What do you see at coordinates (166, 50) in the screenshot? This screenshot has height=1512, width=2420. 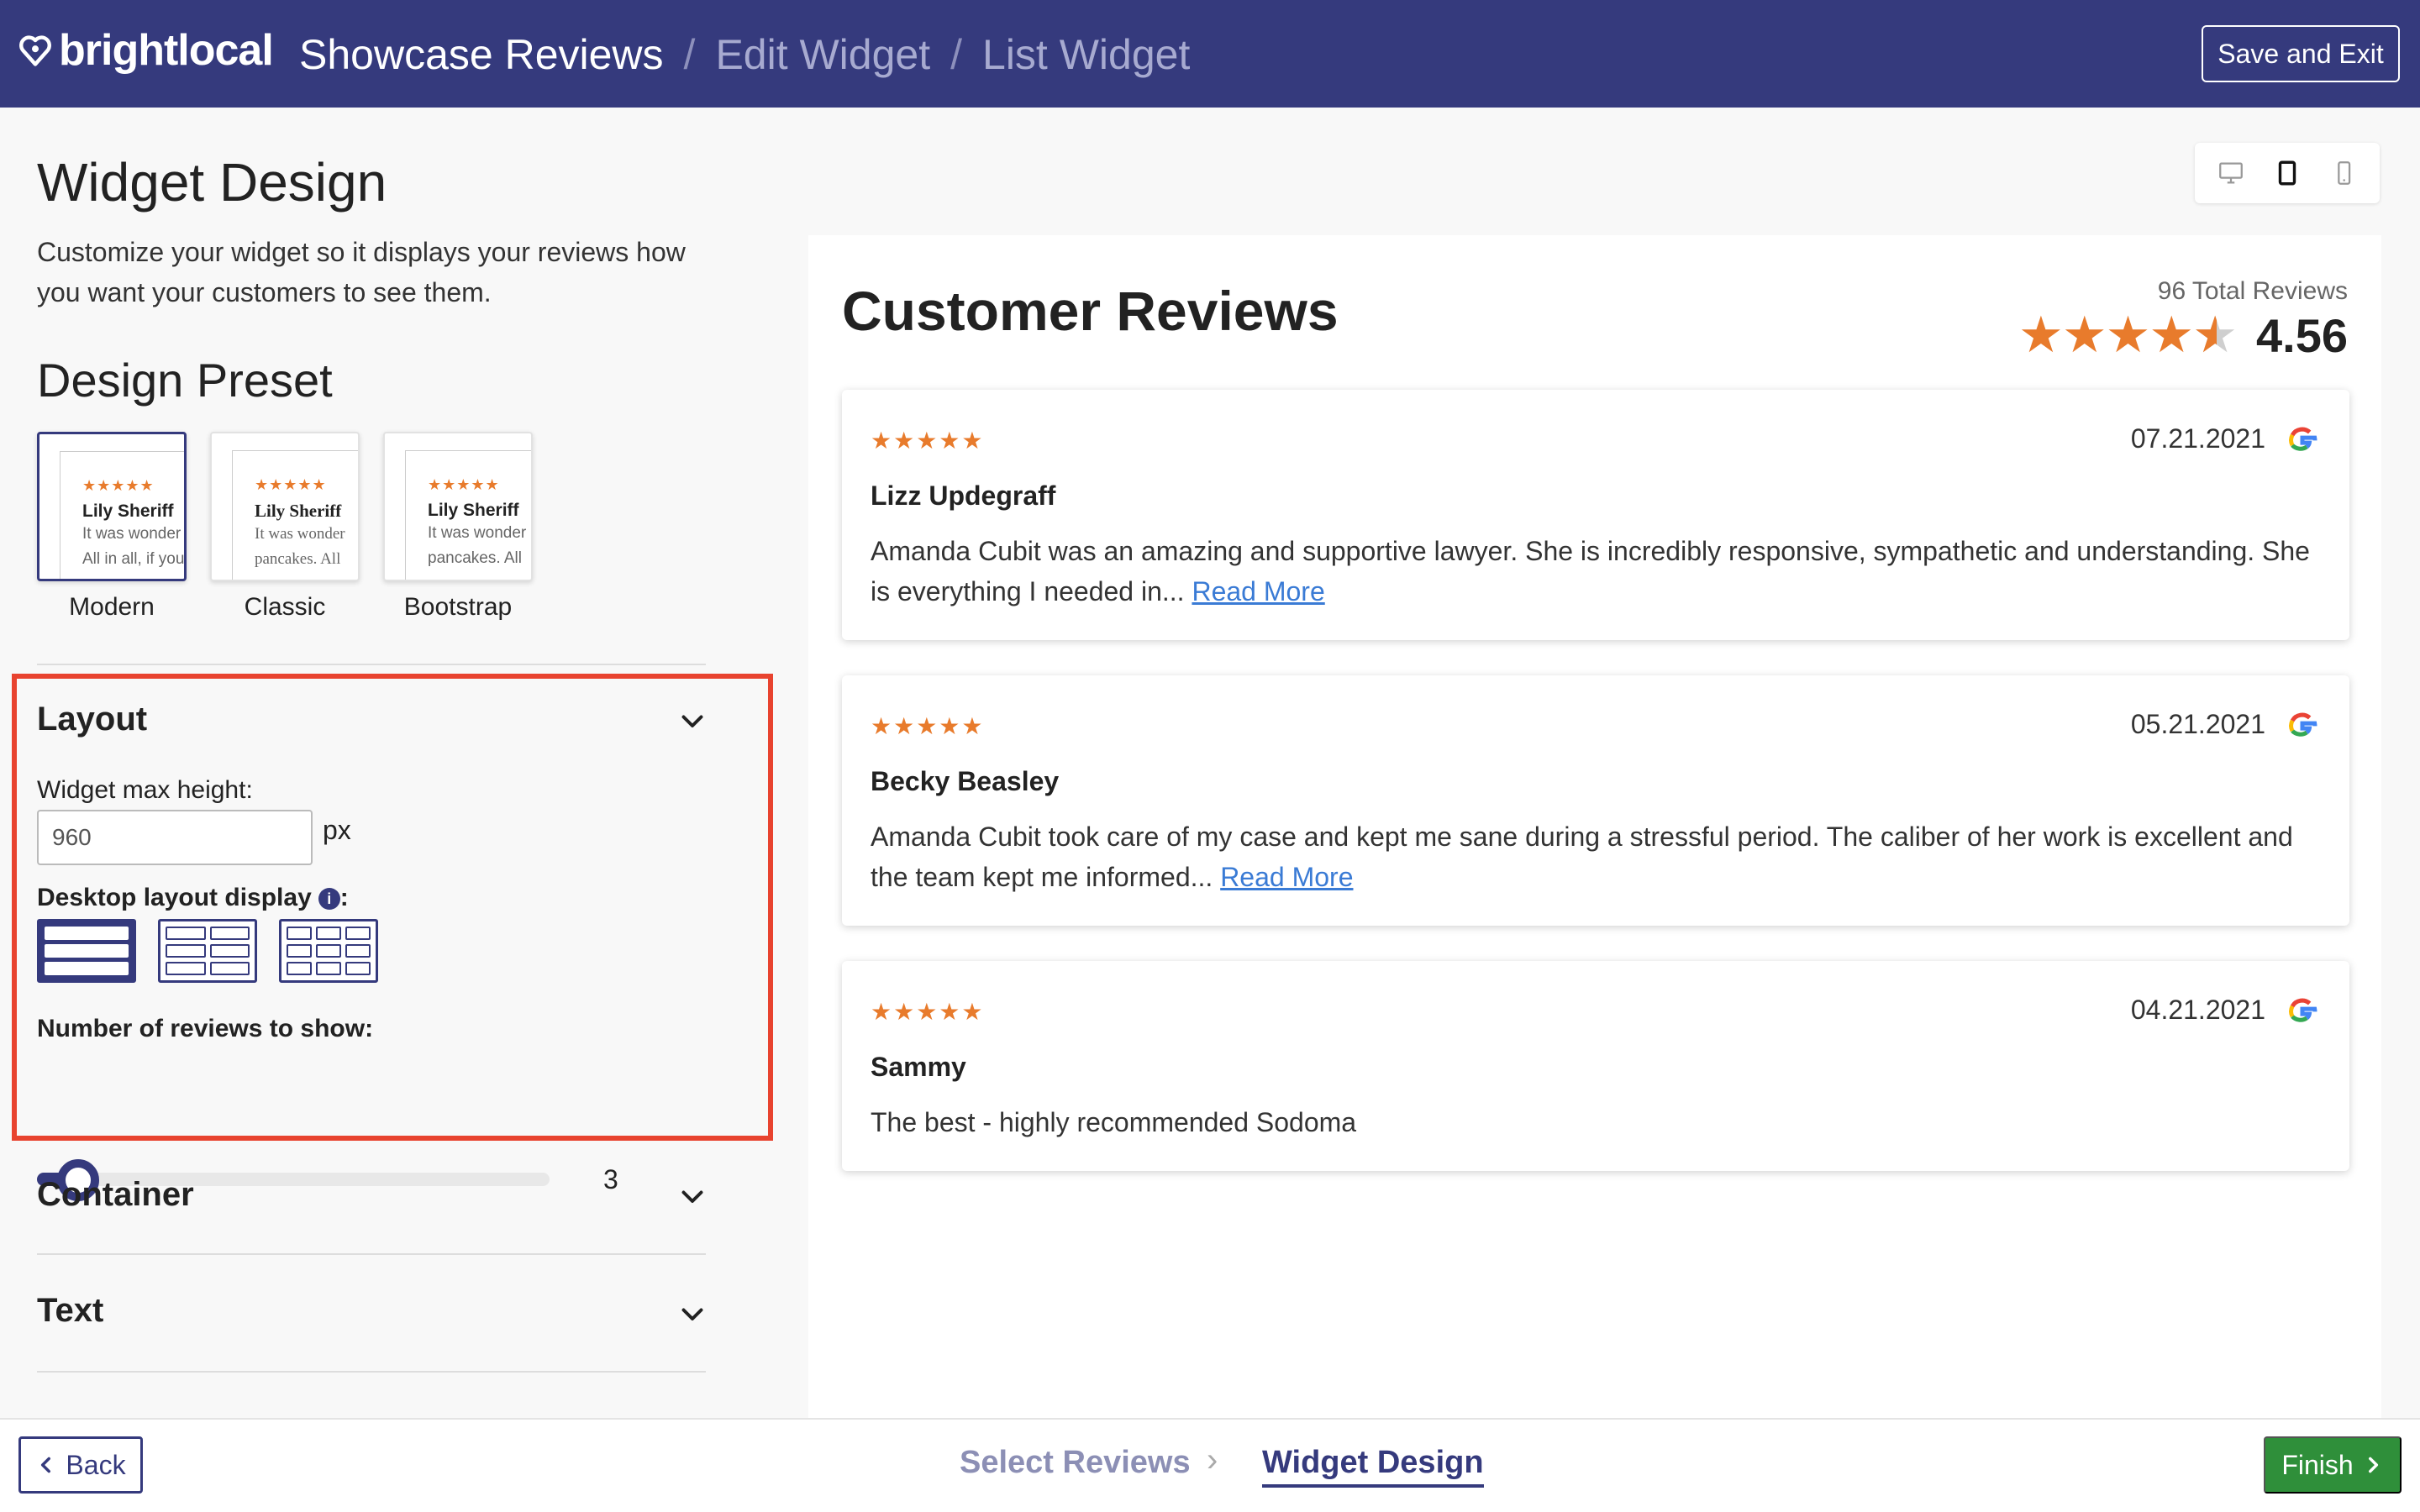 I see `logo-text: brightlocal` at bounding box center [166, 50].